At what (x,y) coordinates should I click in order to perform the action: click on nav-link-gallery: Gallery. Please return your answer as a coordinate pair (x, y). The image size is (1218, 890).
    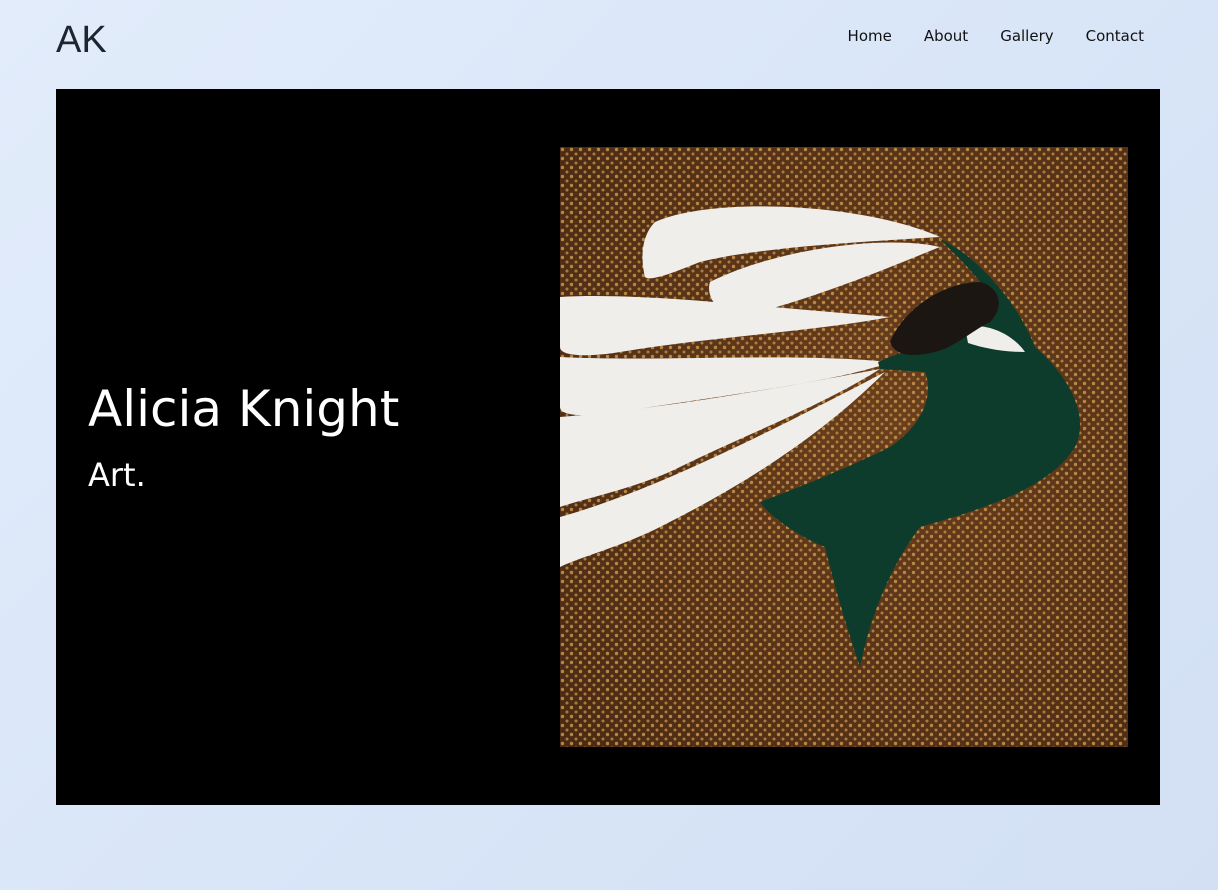
    Looking at the image, I should click on (1026, 36).